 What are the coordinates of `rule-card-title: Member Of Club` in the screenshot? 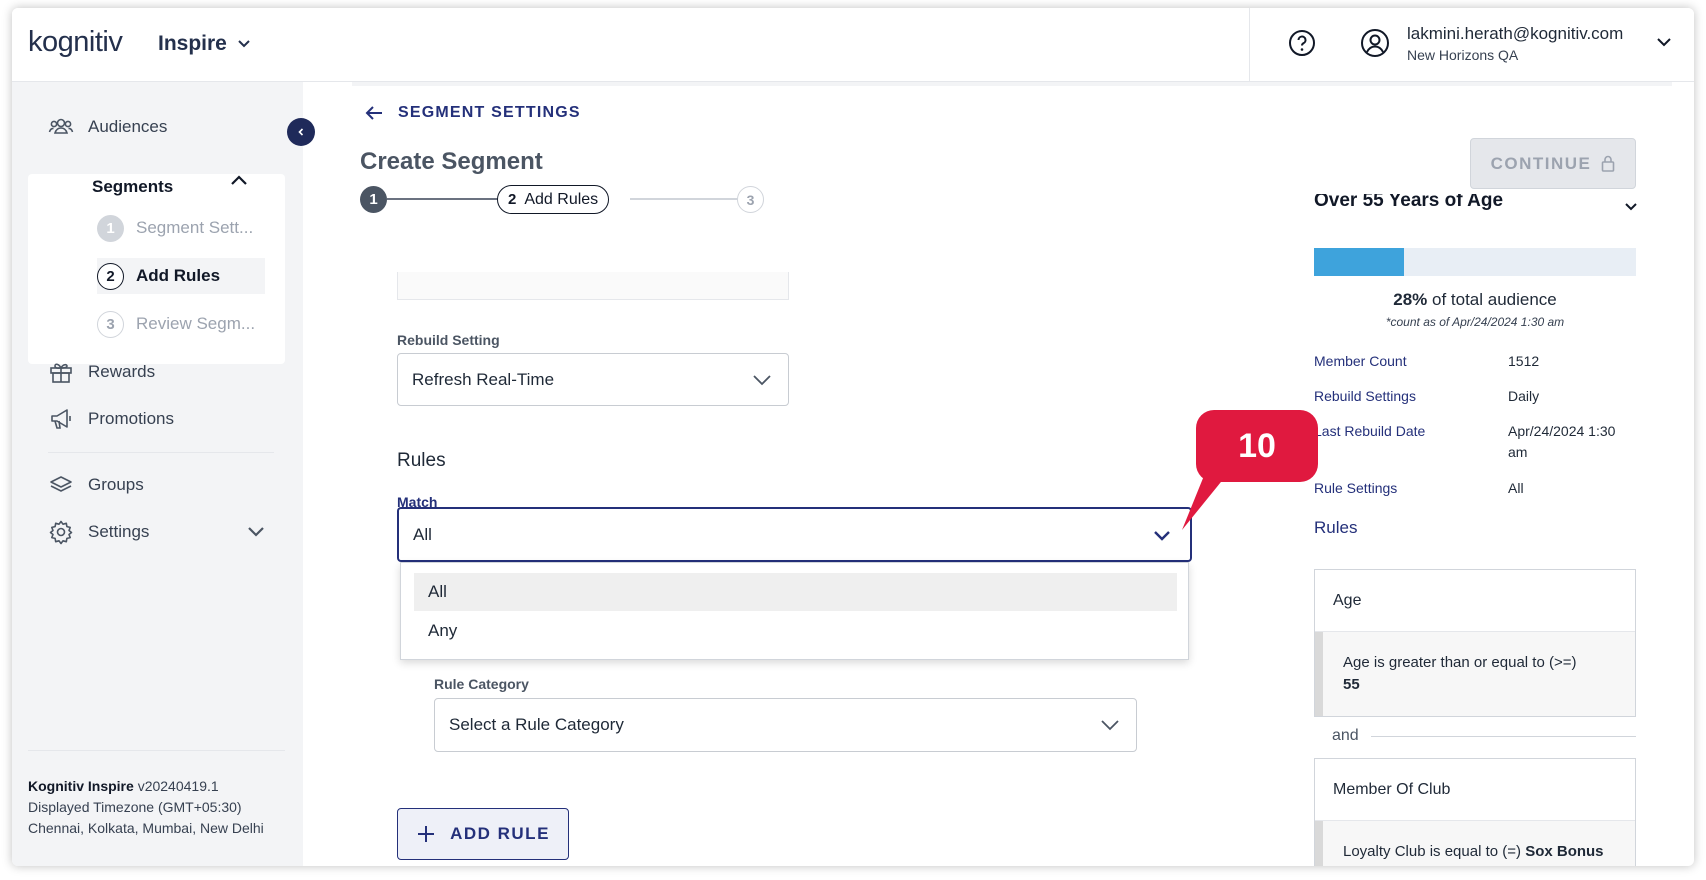 It's located at (1475, 790).